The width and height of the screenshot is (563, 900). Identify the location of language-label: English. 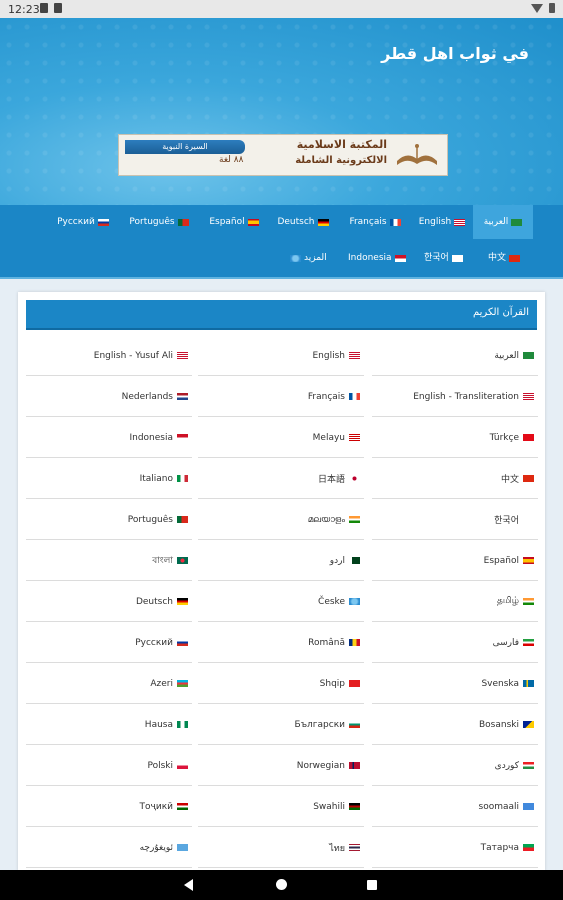
(329, 355).